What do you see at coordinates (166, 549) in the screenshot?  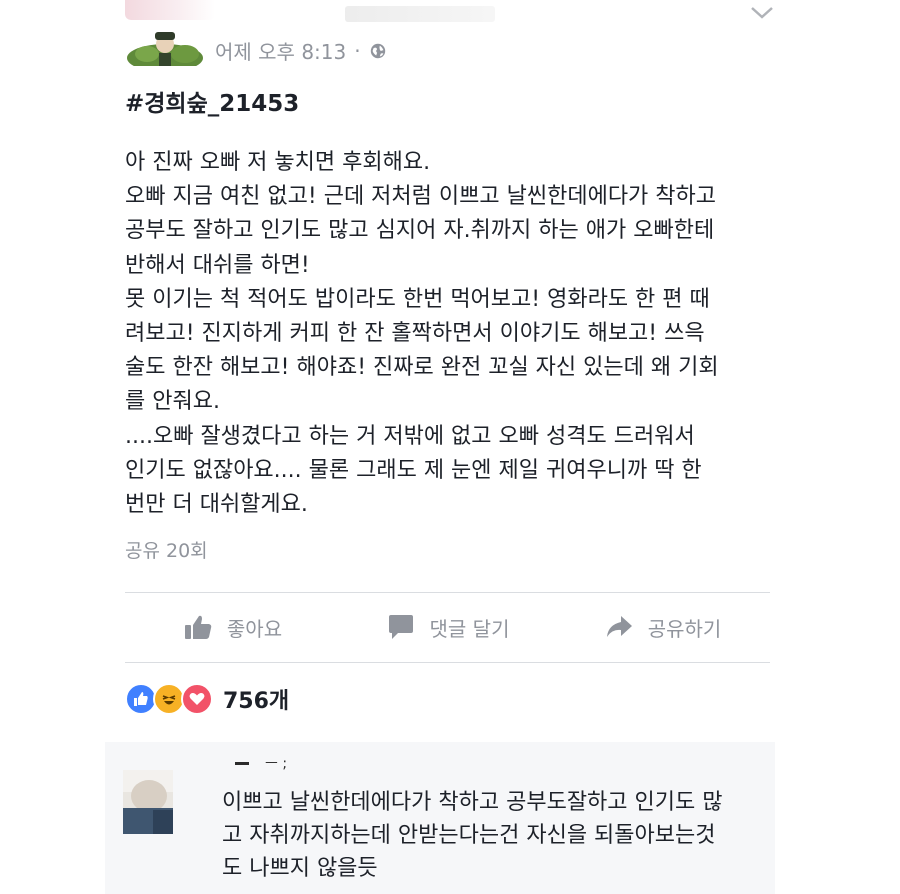 I see `share-count: 공유 20회` at bounding box center [166, 549].